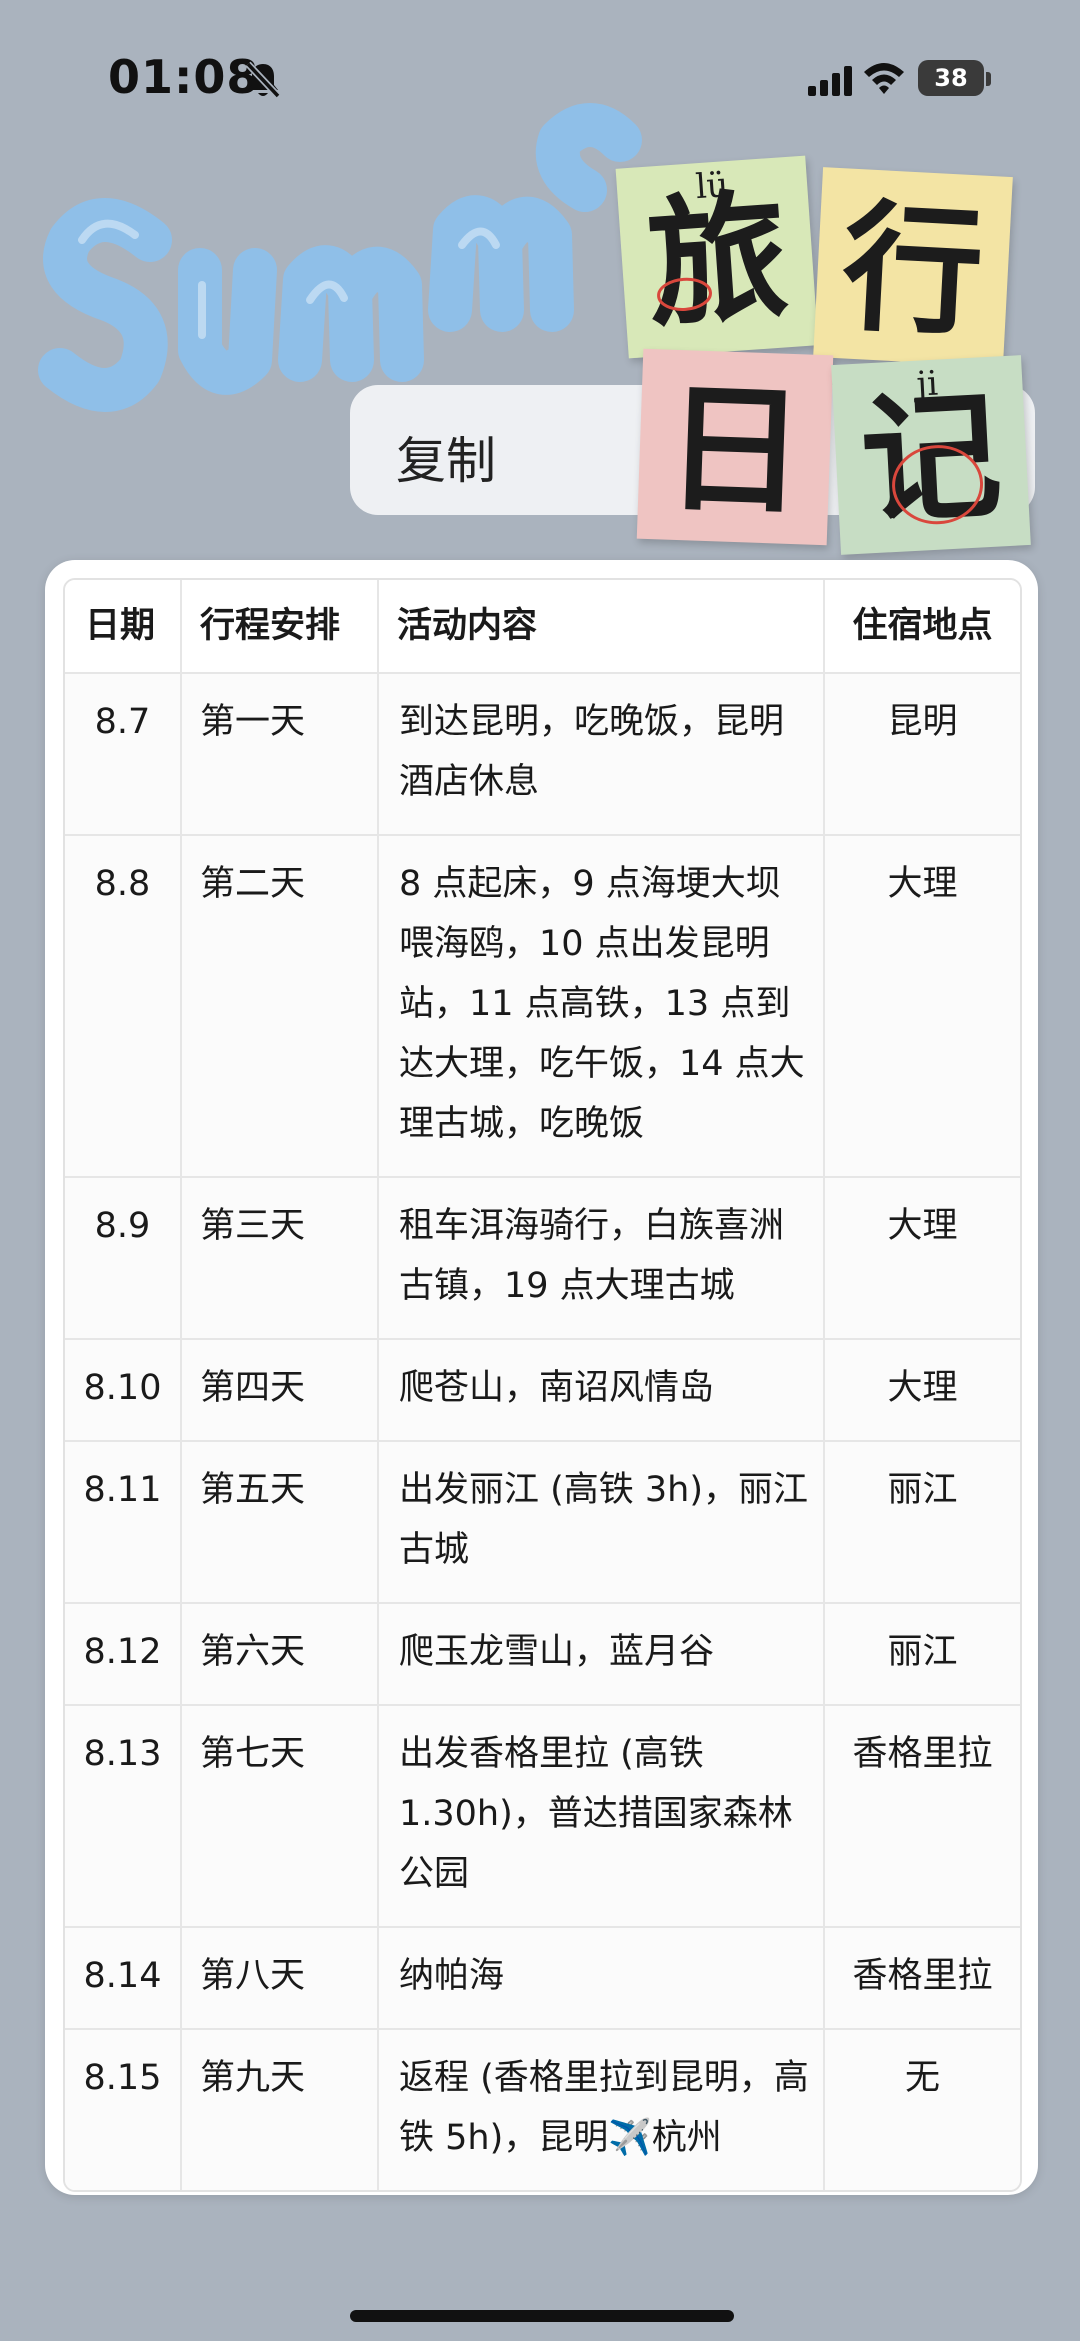 Image resolution: width=1080 pixels, height=2341 pixels. What do you see at coordinates (280, 1654) in the screenshot?
I see `cell-day: 第六天` at bounding box center [280, 1654].